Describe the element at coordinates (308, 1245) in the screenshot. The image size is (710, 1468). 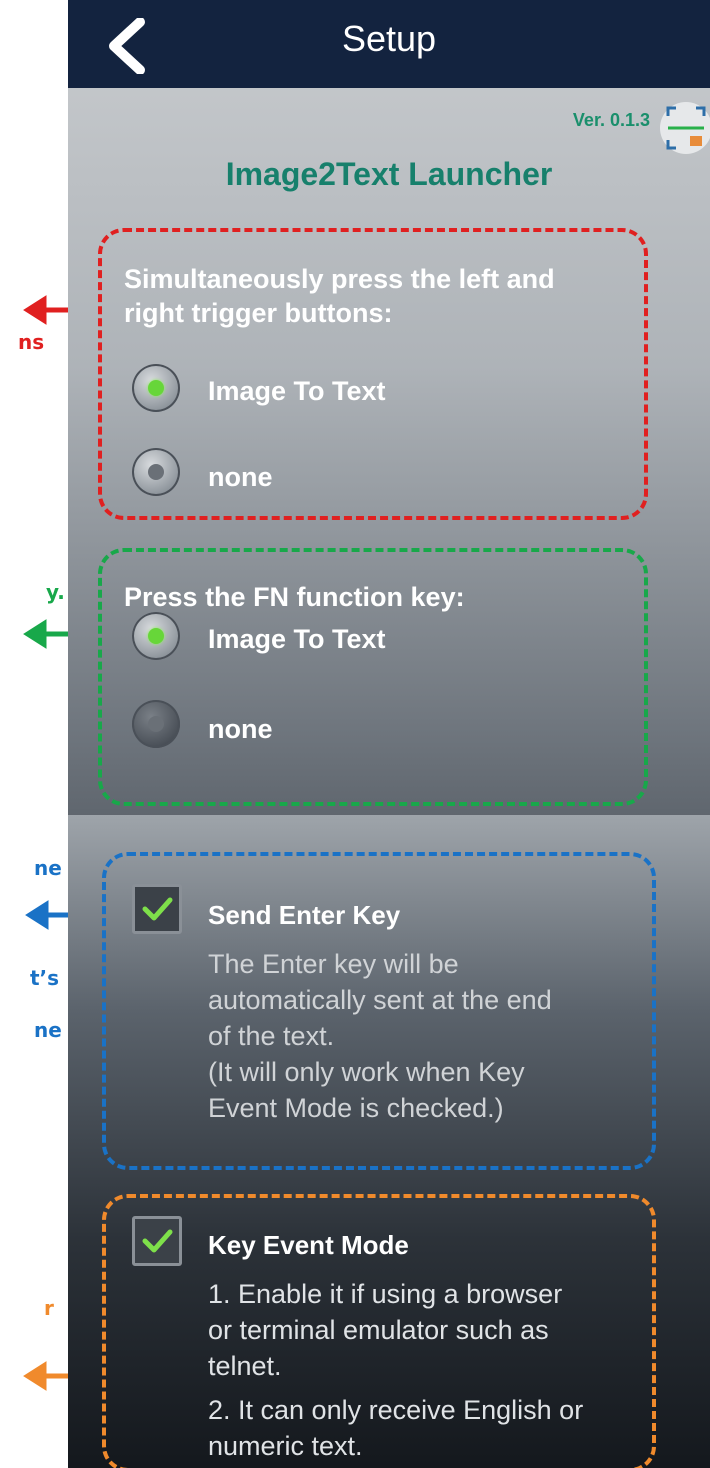
I see `key-event-title: Key Event Mode` at that location.